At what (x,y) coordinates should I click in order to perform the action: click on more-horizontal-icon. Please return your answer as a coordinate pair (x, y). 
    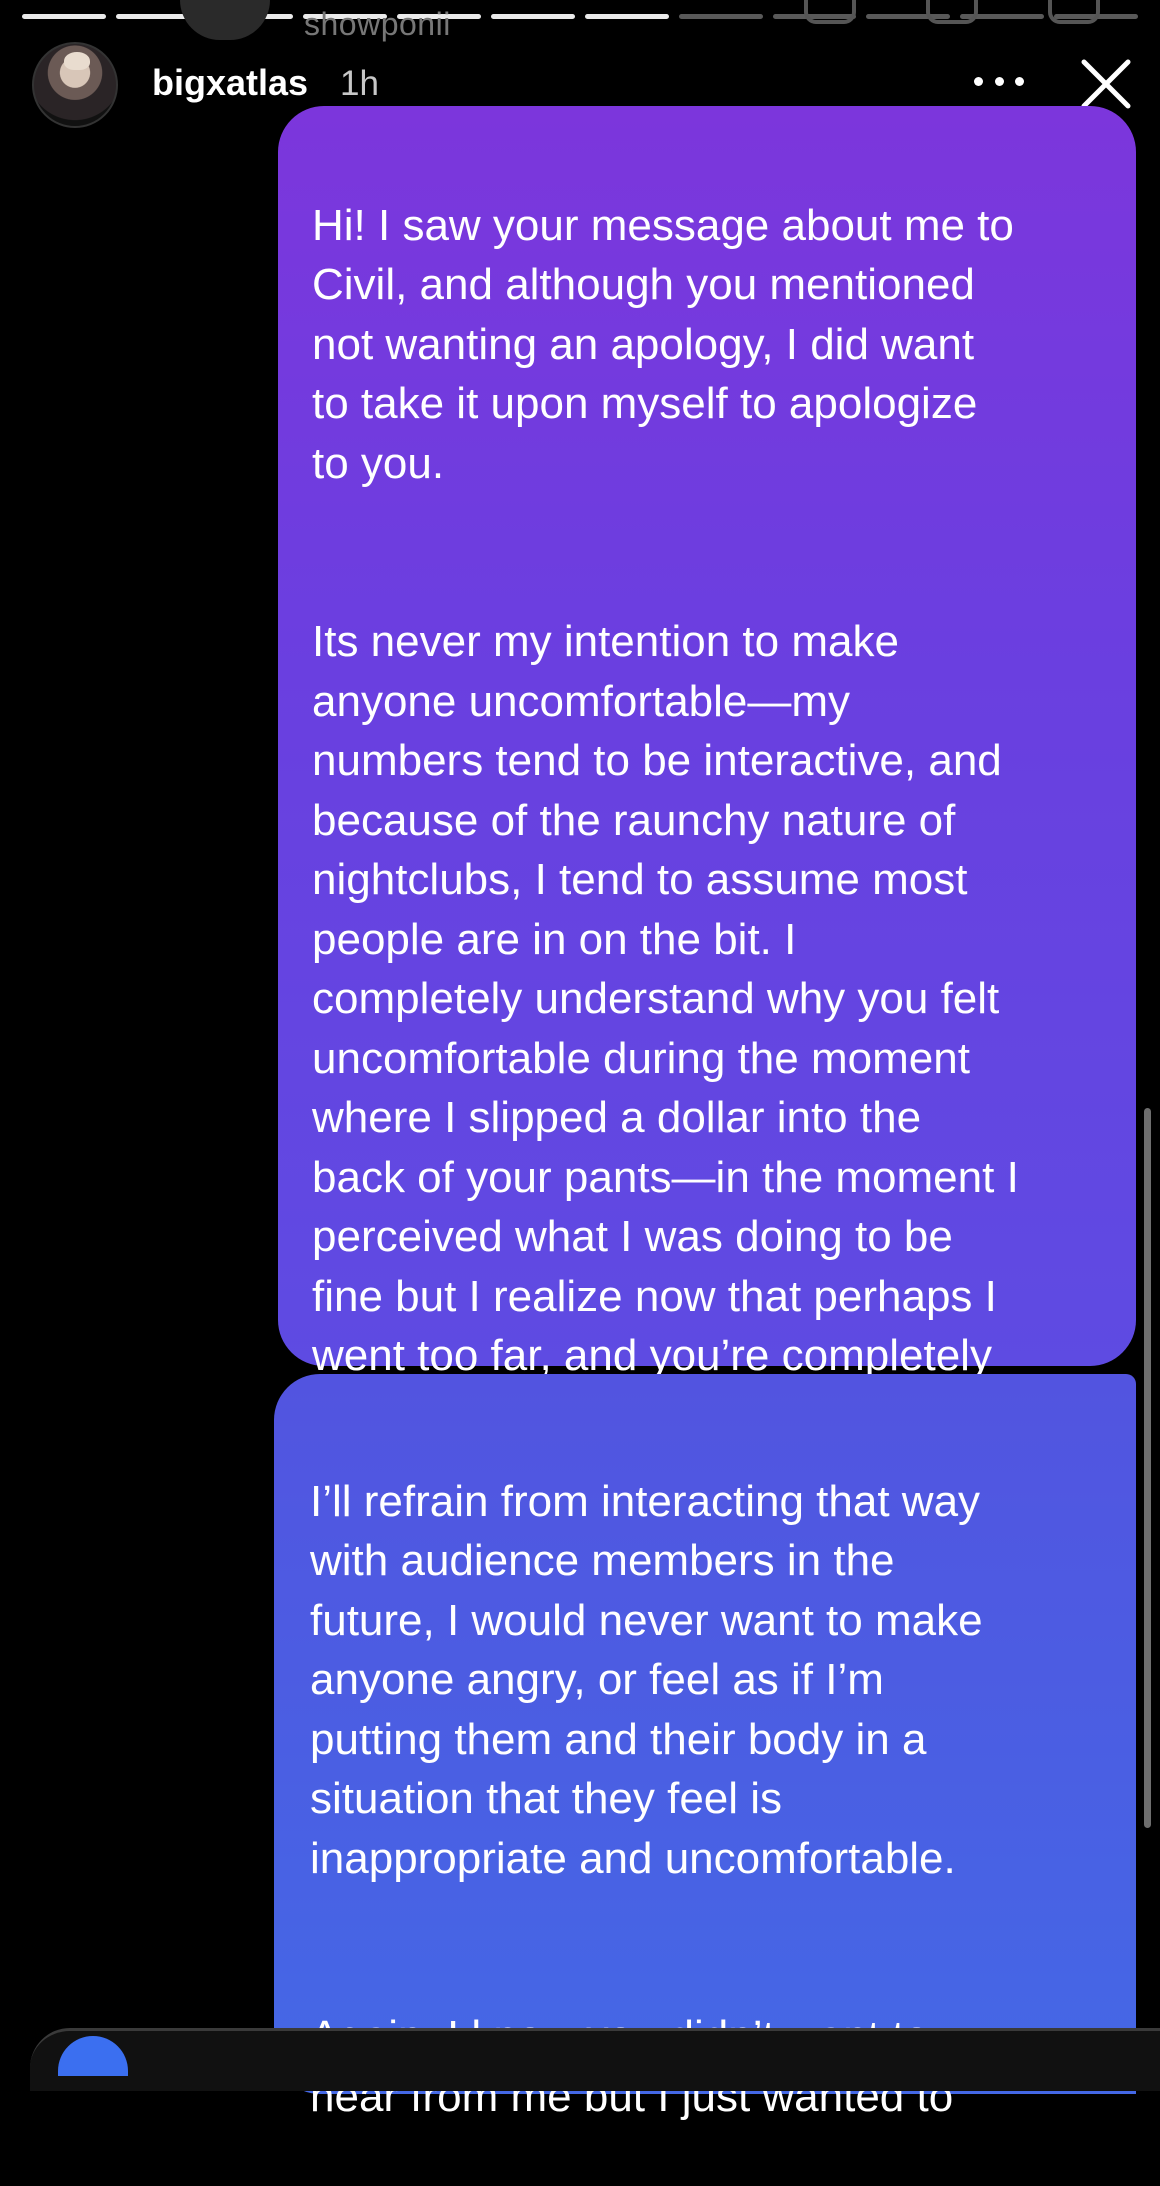
    Looking at the image, I should click on (999, 81).